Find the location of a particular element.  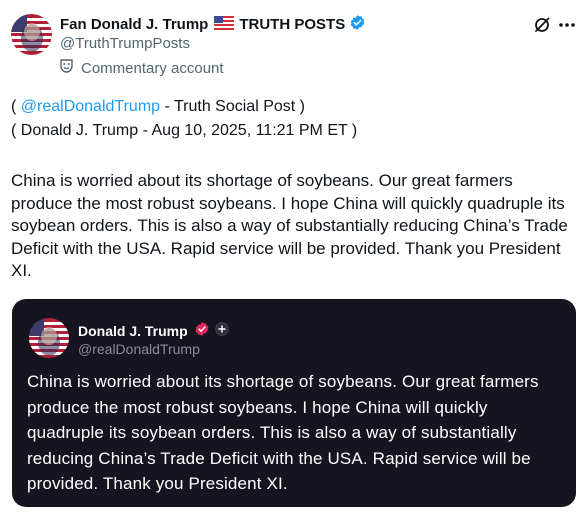

quote-name-row: Donald J. Trump is located at coordinates (153, 330).